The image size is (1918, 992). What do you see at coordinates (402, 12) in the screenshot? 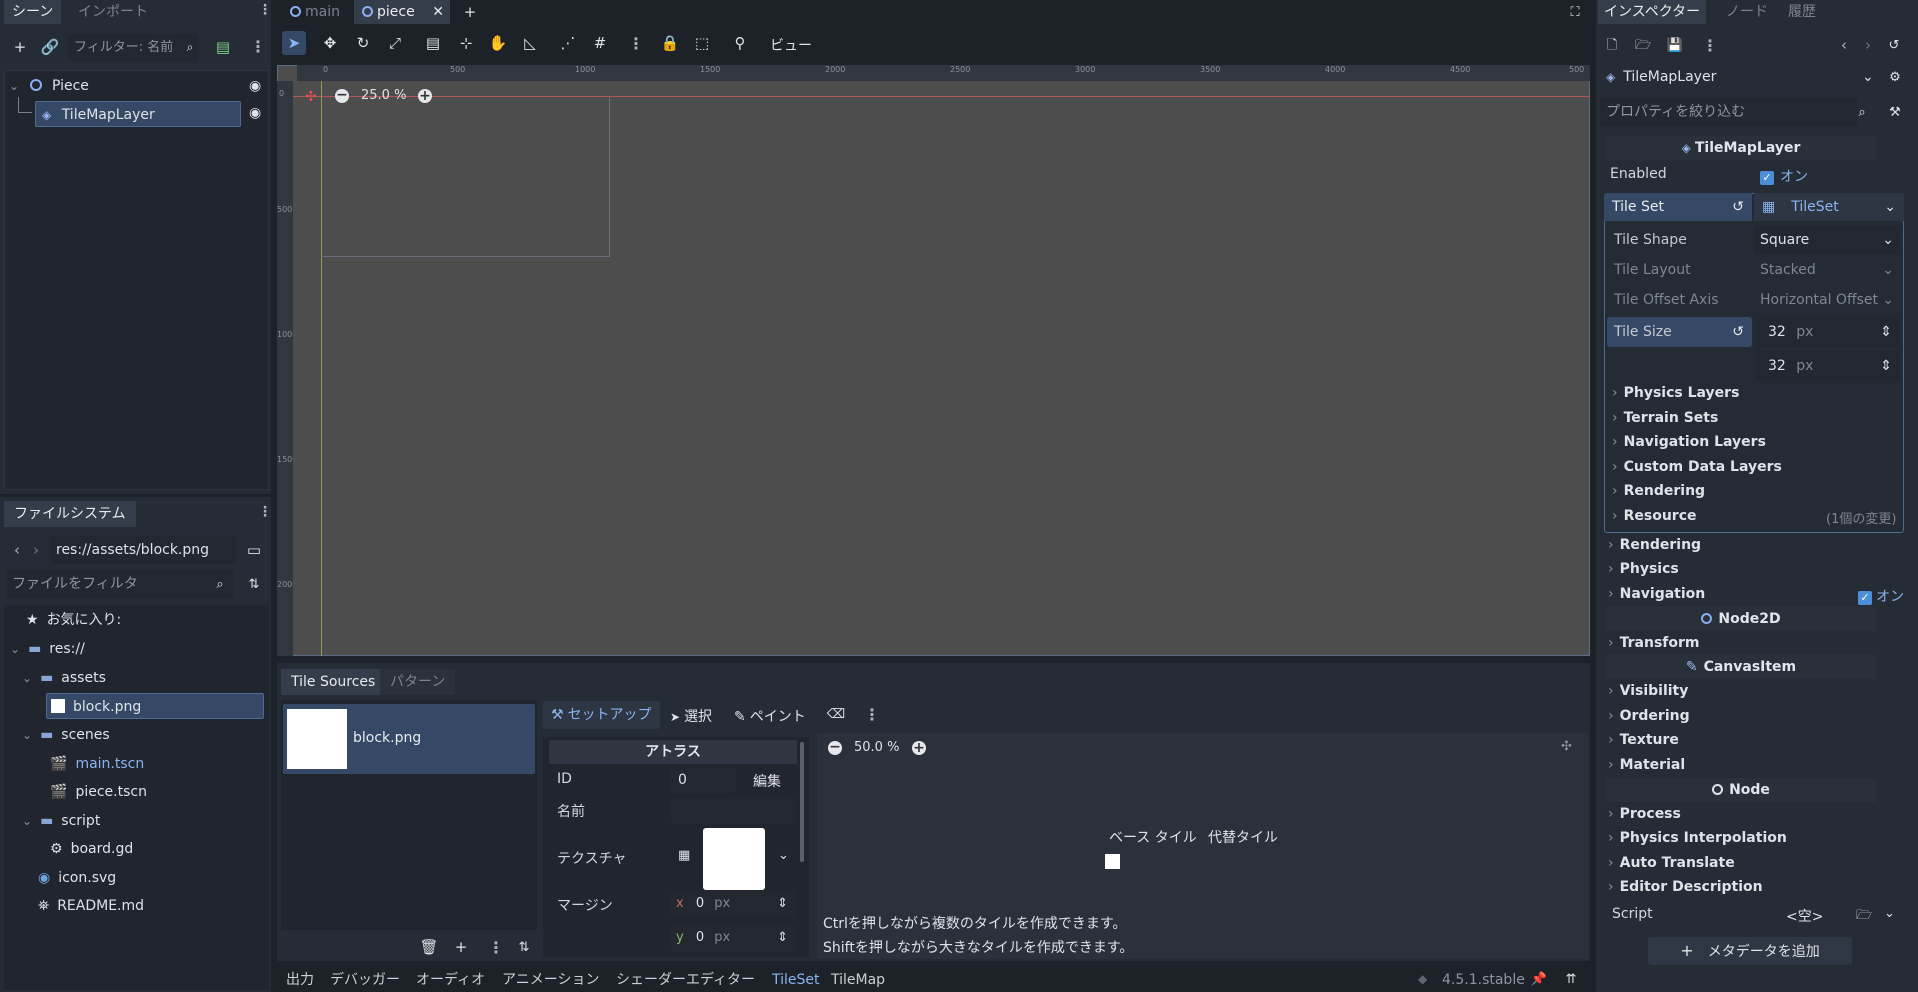
I see `tab-piece: piece ✕` at bounding box center [402, 12].